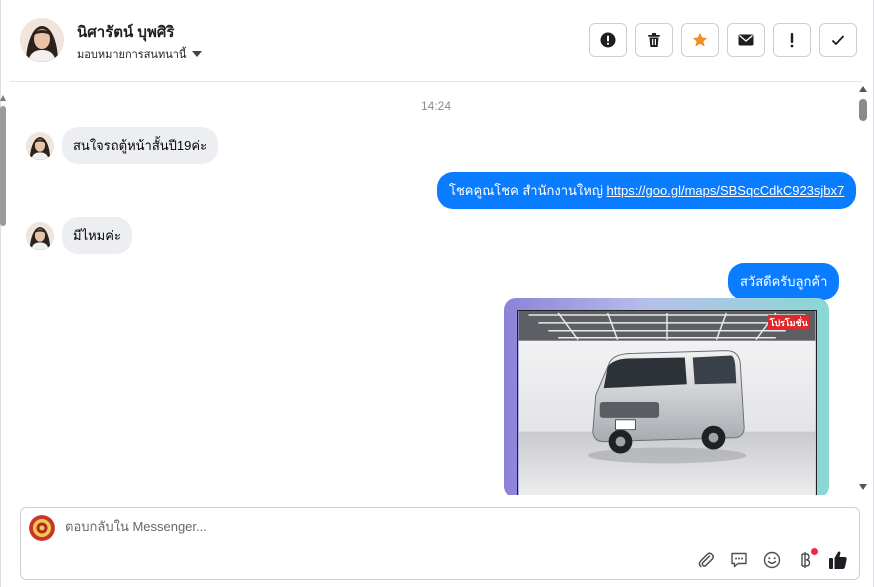 The height and width of the screenshot is (587, 874). I want to click on incoming-message: สนใจรถตู้หน้าสั้นปี19ค่ะ, so click(122, 145).